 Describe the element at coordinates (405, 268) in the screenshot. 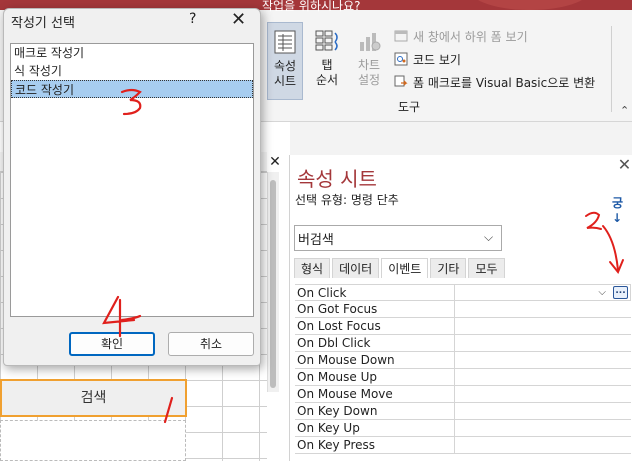

I see `tab-event: 이벤트` at that location.